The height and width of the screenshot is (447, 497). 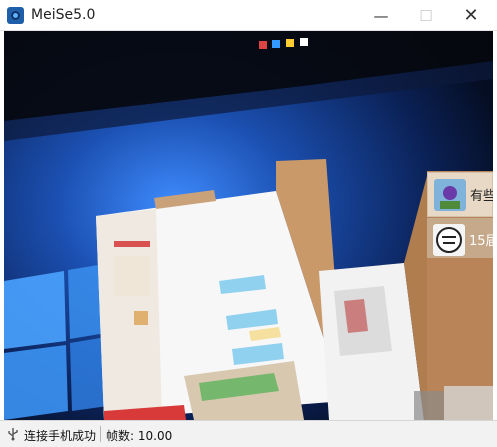 What do you see at coordinates (60, 436) in the screenshot?
I see `connection-status: 连接手机成功` at bounding box center [60, 436].